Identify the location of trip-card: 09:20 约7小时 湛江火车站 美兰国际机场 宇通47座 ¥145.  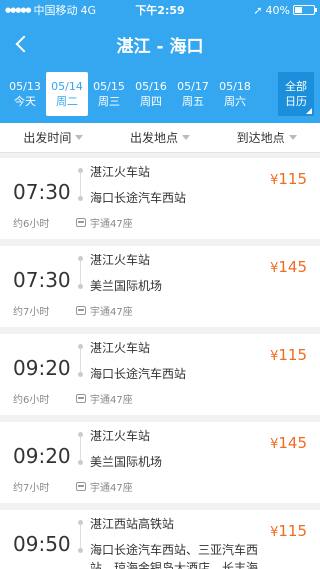
(160, 462).